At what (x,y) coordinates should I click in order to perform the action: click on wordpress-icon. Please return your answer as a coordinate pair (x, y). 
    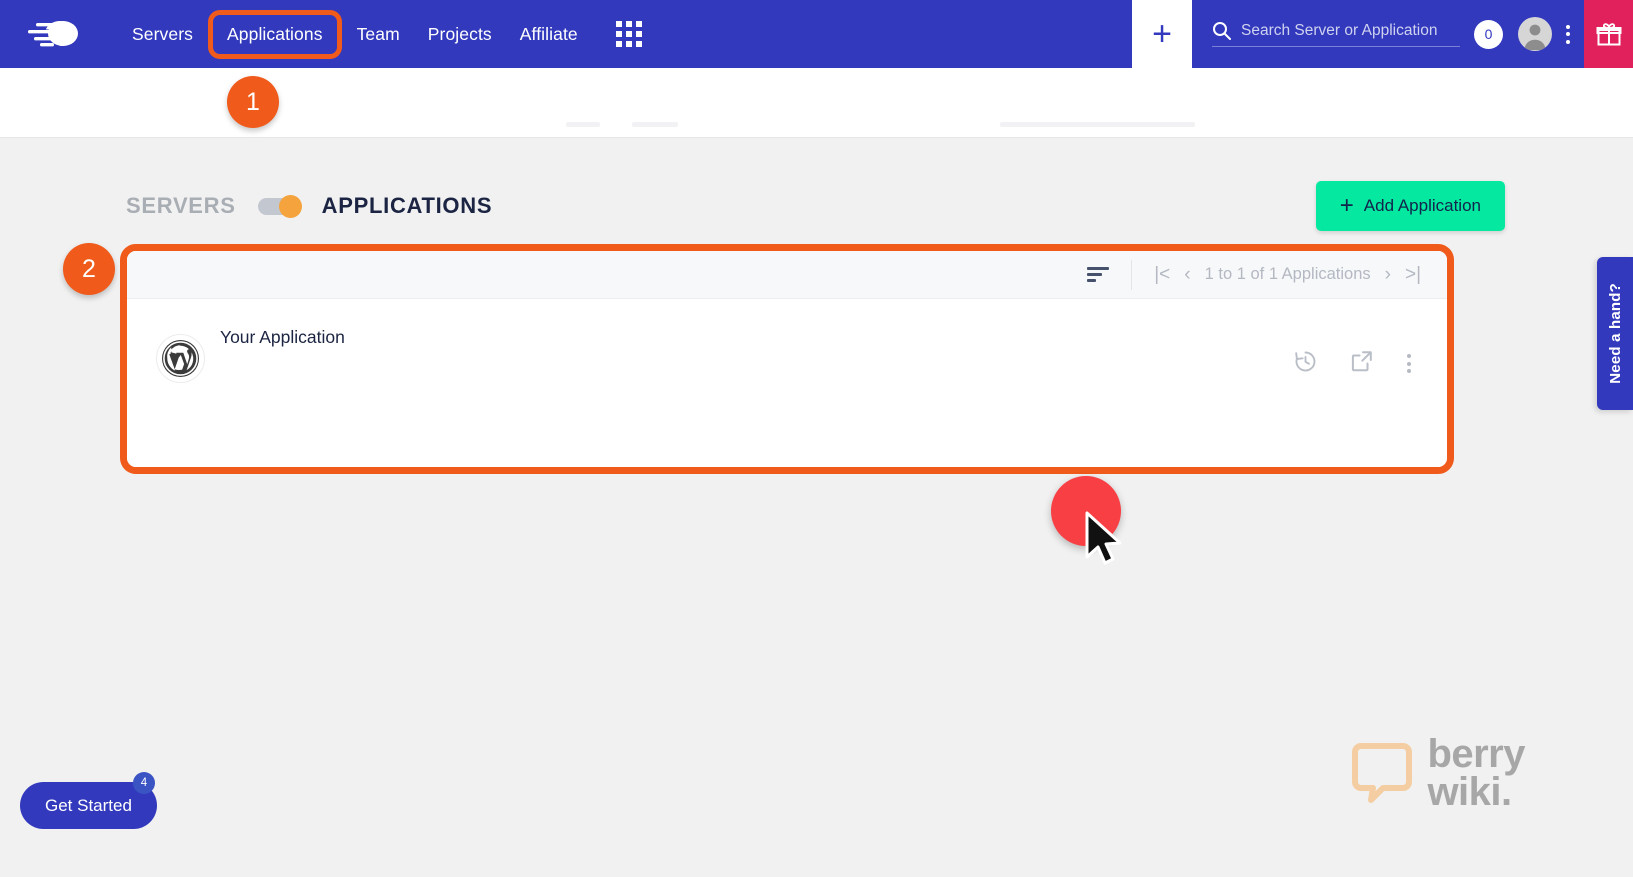
    Looking at the image, I should click on (180, 358).